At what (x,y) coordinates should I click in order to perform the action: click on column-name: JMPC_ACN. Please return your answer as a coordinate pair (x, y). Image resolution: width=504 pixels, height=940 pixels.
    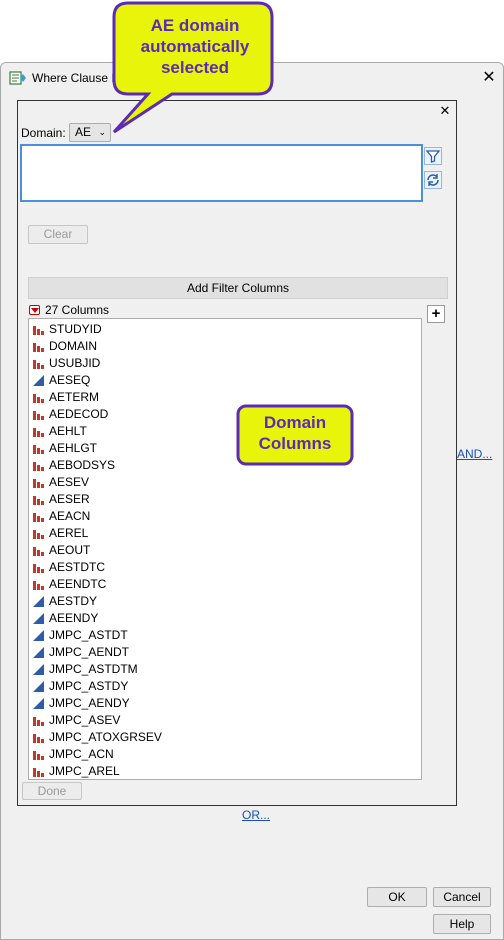
    Looking at the image, I should click on (81, 754).